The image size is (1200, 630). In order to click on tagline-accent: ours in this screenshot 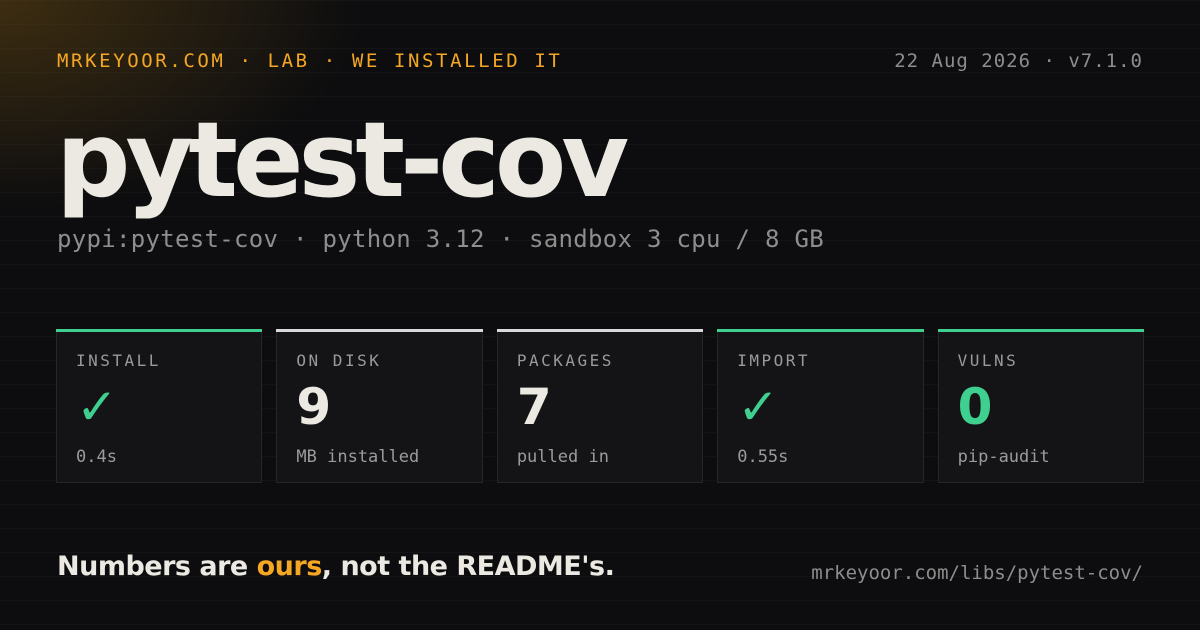, I will do `click(289, 566)`.